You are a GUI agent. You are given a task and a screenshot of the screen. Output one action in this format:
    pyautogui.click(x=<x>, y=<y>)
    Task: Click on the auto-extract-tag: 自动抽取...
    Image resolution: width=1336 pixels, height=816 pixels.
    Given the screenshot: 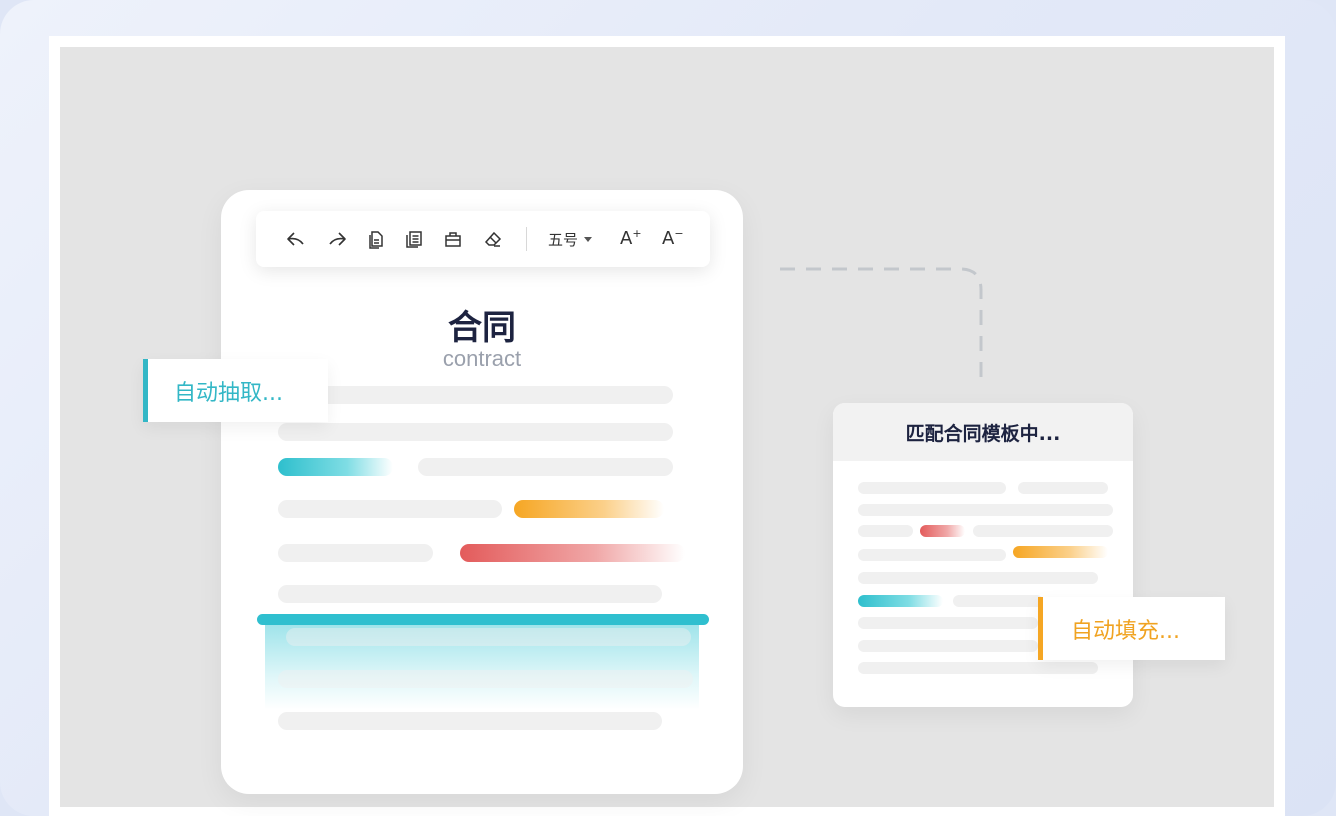 What is the action you would take?
    pyautogui.click(x=235, y=390)
    